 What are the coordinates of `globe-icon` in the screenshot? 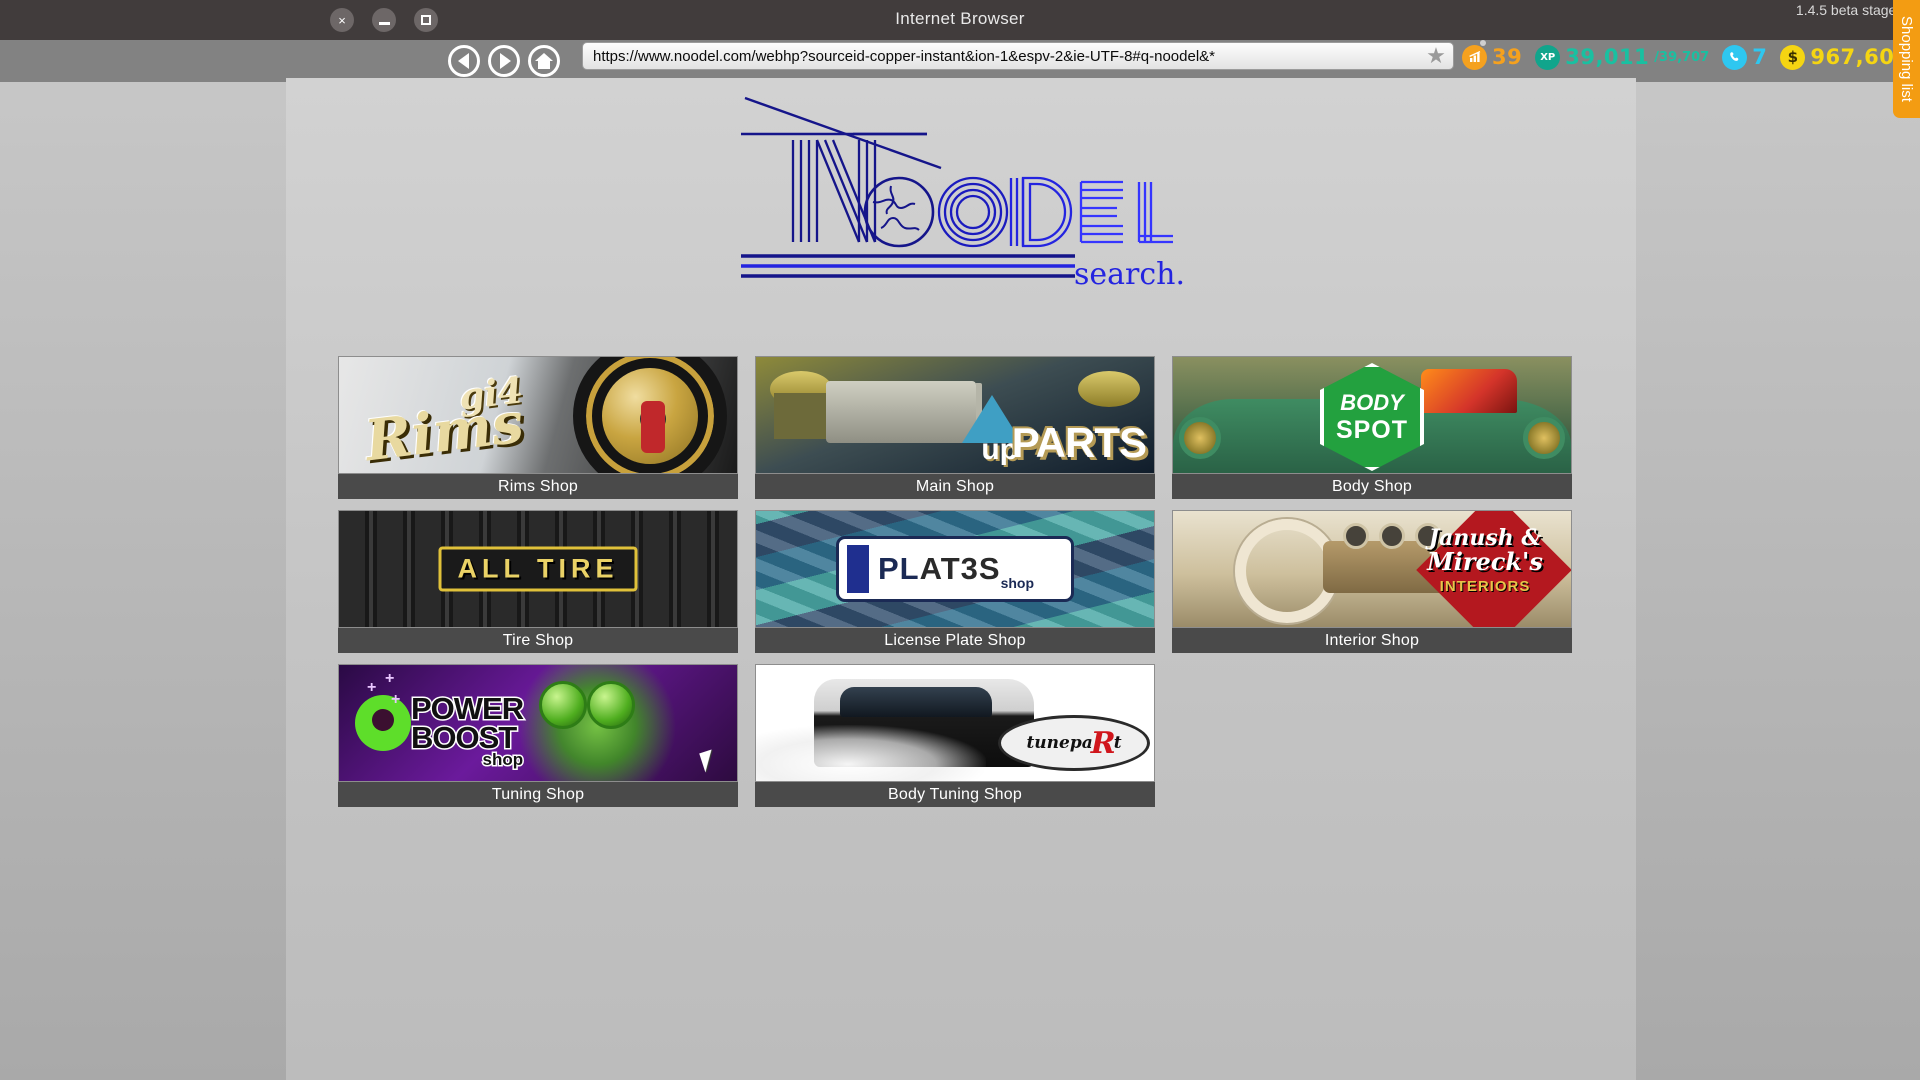 It's located at (896, 208).